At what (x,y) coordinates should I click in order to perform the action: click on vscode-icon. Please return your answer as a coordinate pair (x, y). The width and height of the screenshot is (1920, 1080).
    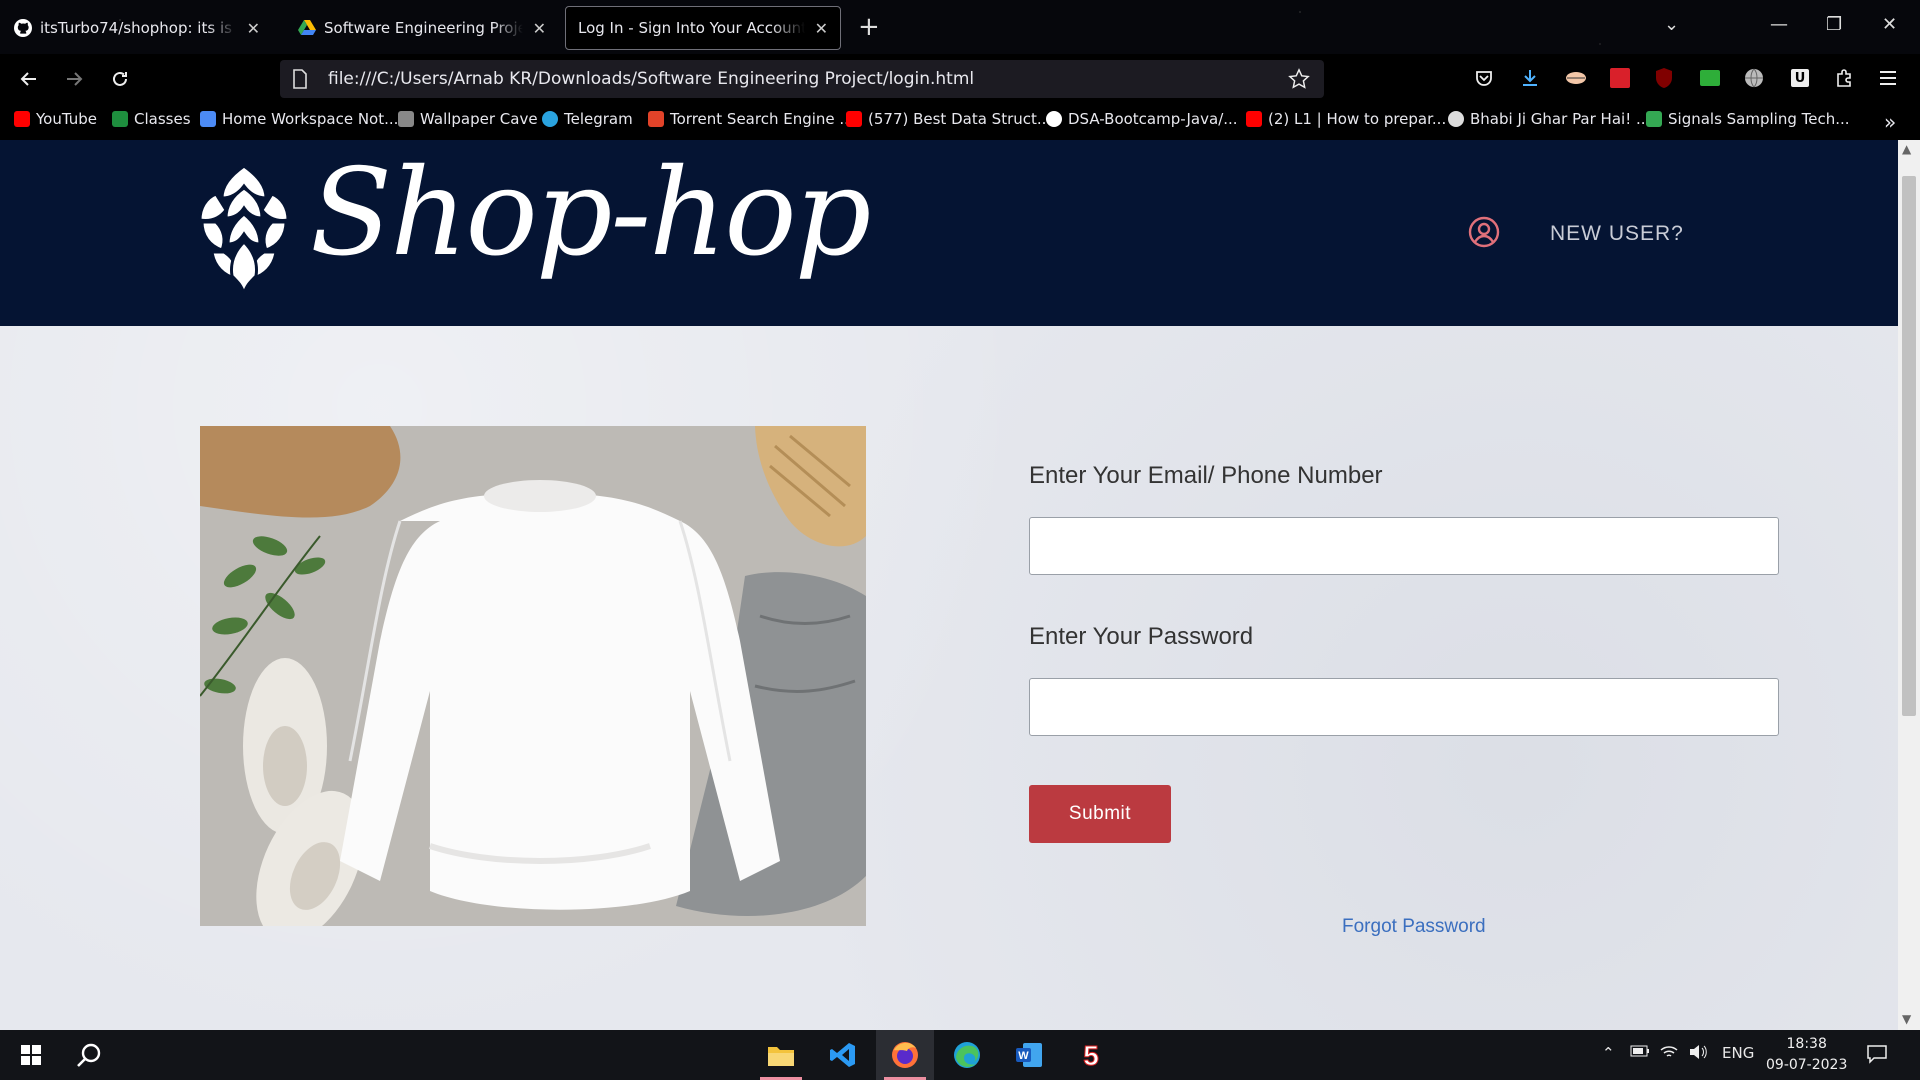
    Looking at the image, I should click on (843, 1055).